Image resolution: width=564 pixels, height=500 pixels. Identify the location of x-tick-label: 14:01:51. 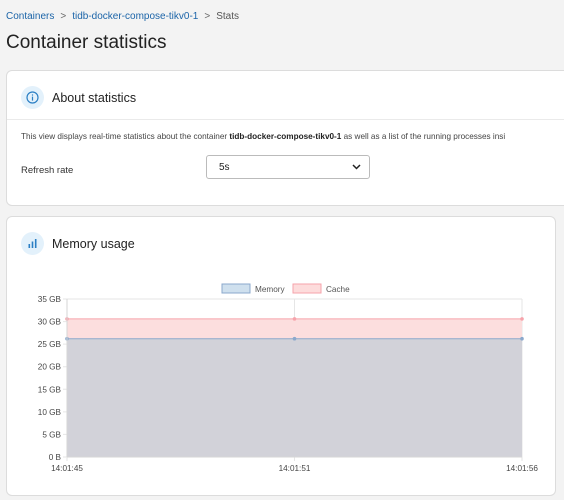
(295, 468).